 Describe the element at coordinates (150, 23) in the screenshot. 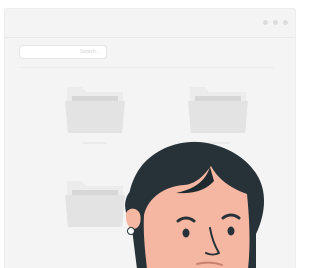

I see `window-titlebar` at that location.